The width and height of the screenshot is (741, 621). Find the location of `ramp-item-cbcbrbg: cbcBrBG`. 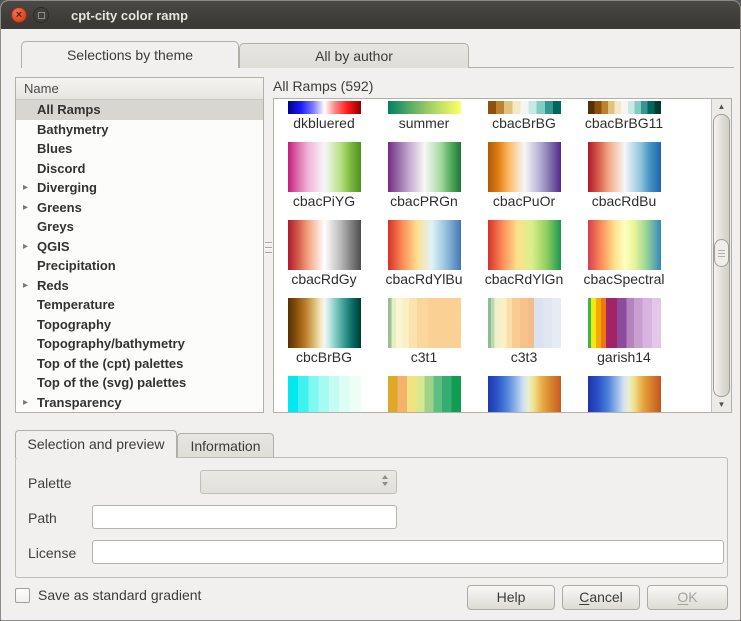

ramp-item-cbcbrbg: cbcBrBG is located at coordinates (324, 332).